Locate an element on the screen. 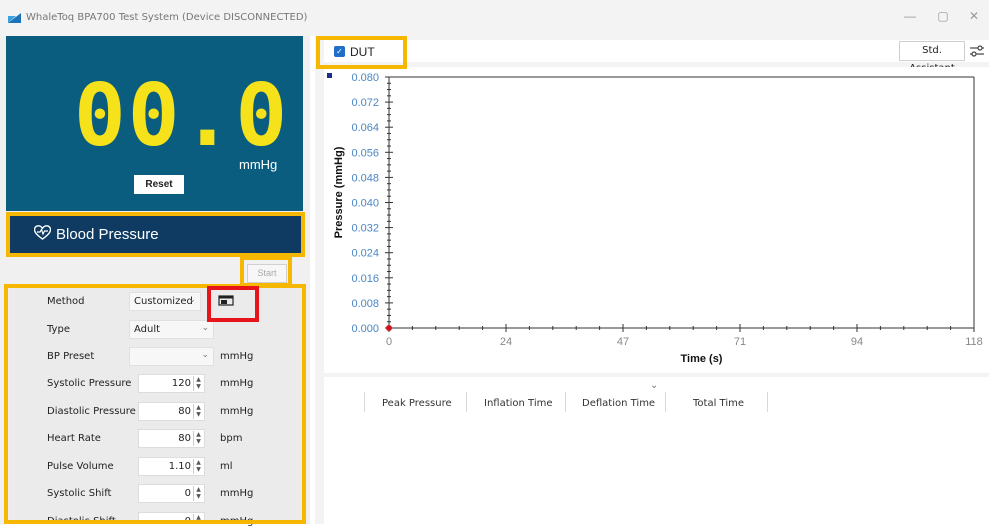  y-axis-label: Pressure (mmHg) is located at coordinates (339, 192).